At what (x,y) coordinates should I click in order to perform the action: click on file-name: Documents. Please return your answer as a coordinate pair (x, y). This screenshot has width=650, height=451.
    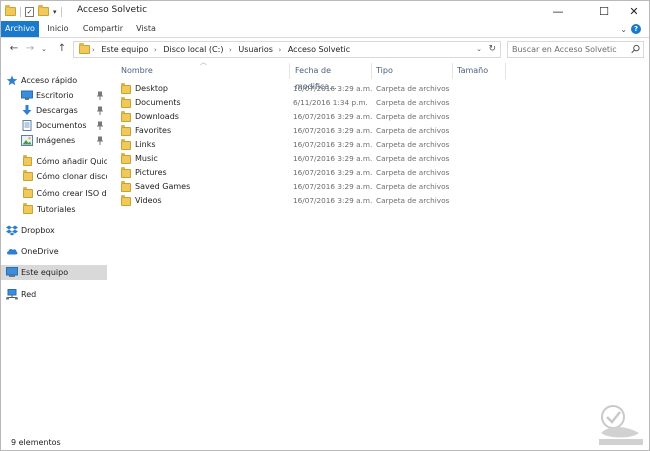
    Looking at the image, I should click on (158, 102).